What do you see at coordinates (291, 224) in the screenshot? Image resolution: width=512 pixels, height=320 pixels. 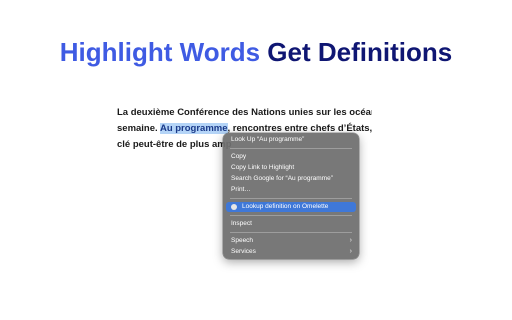 I see `menu-item-inspect: Inspect` at bounding box center [291, 224].